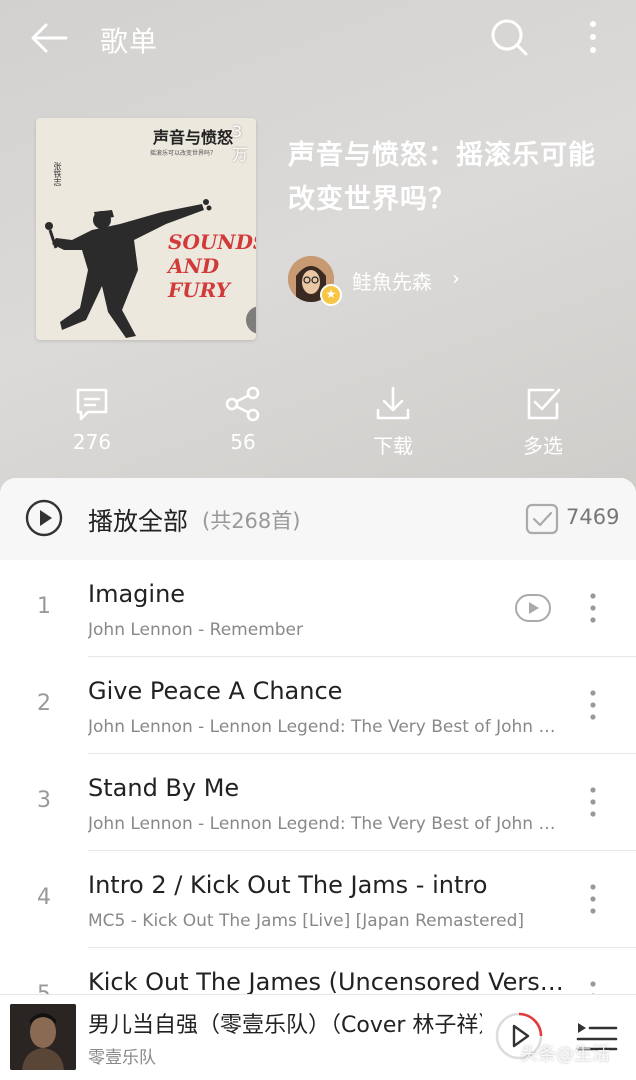 The height and width of the screenshot is (1080, 636). Describe the element at coordinates (44, 518) in the screenshot. I see `play-circle-icon` at that location.